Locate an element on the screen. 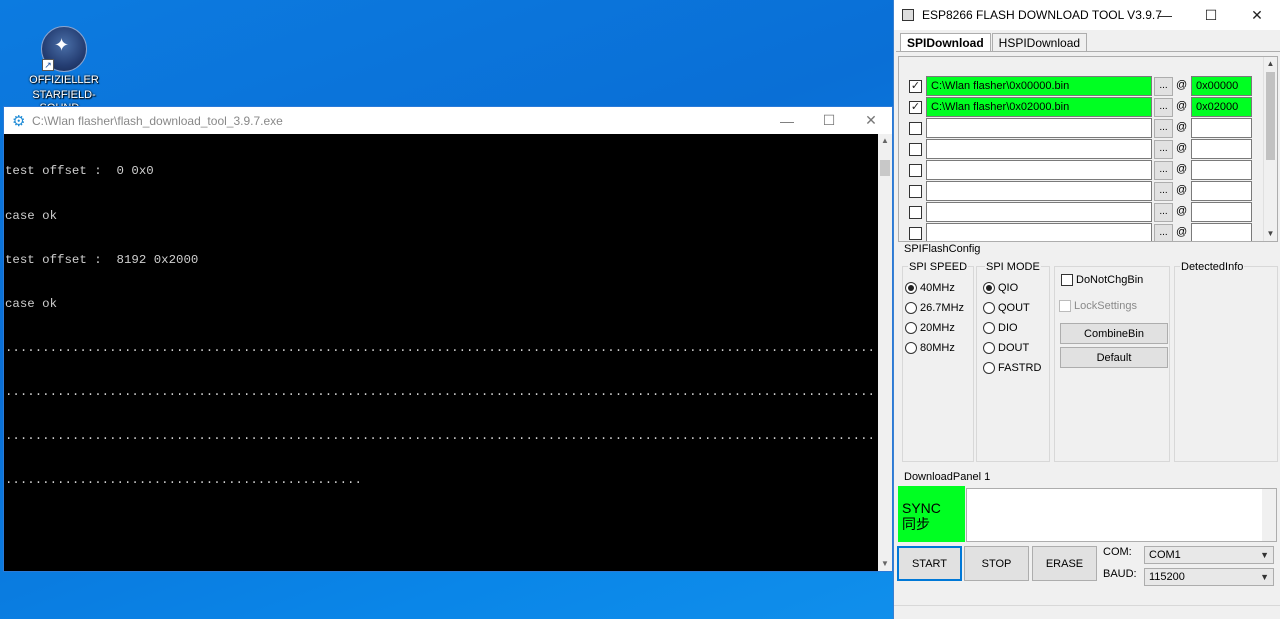 The width and height of the screenshot is (1280, 619). spi-mode-radio-label: DIO is located at coordinates (1008, 328).